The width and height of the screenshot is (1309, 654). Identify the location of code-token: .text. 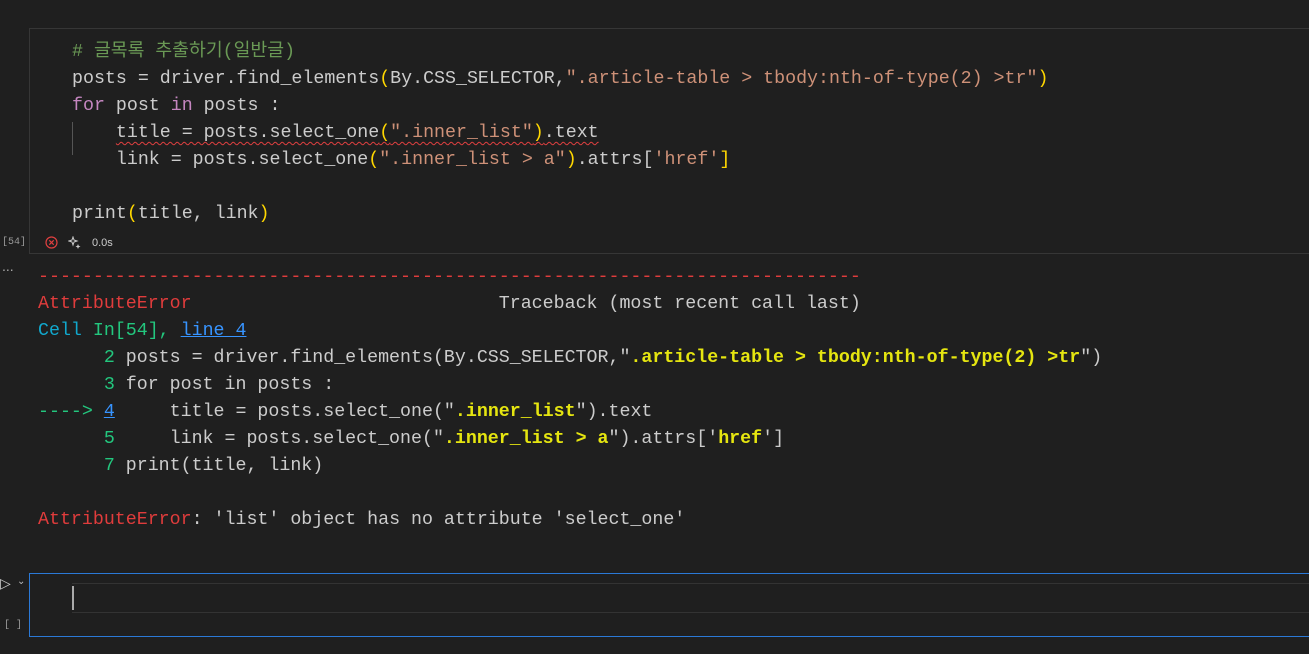
(571, 133).